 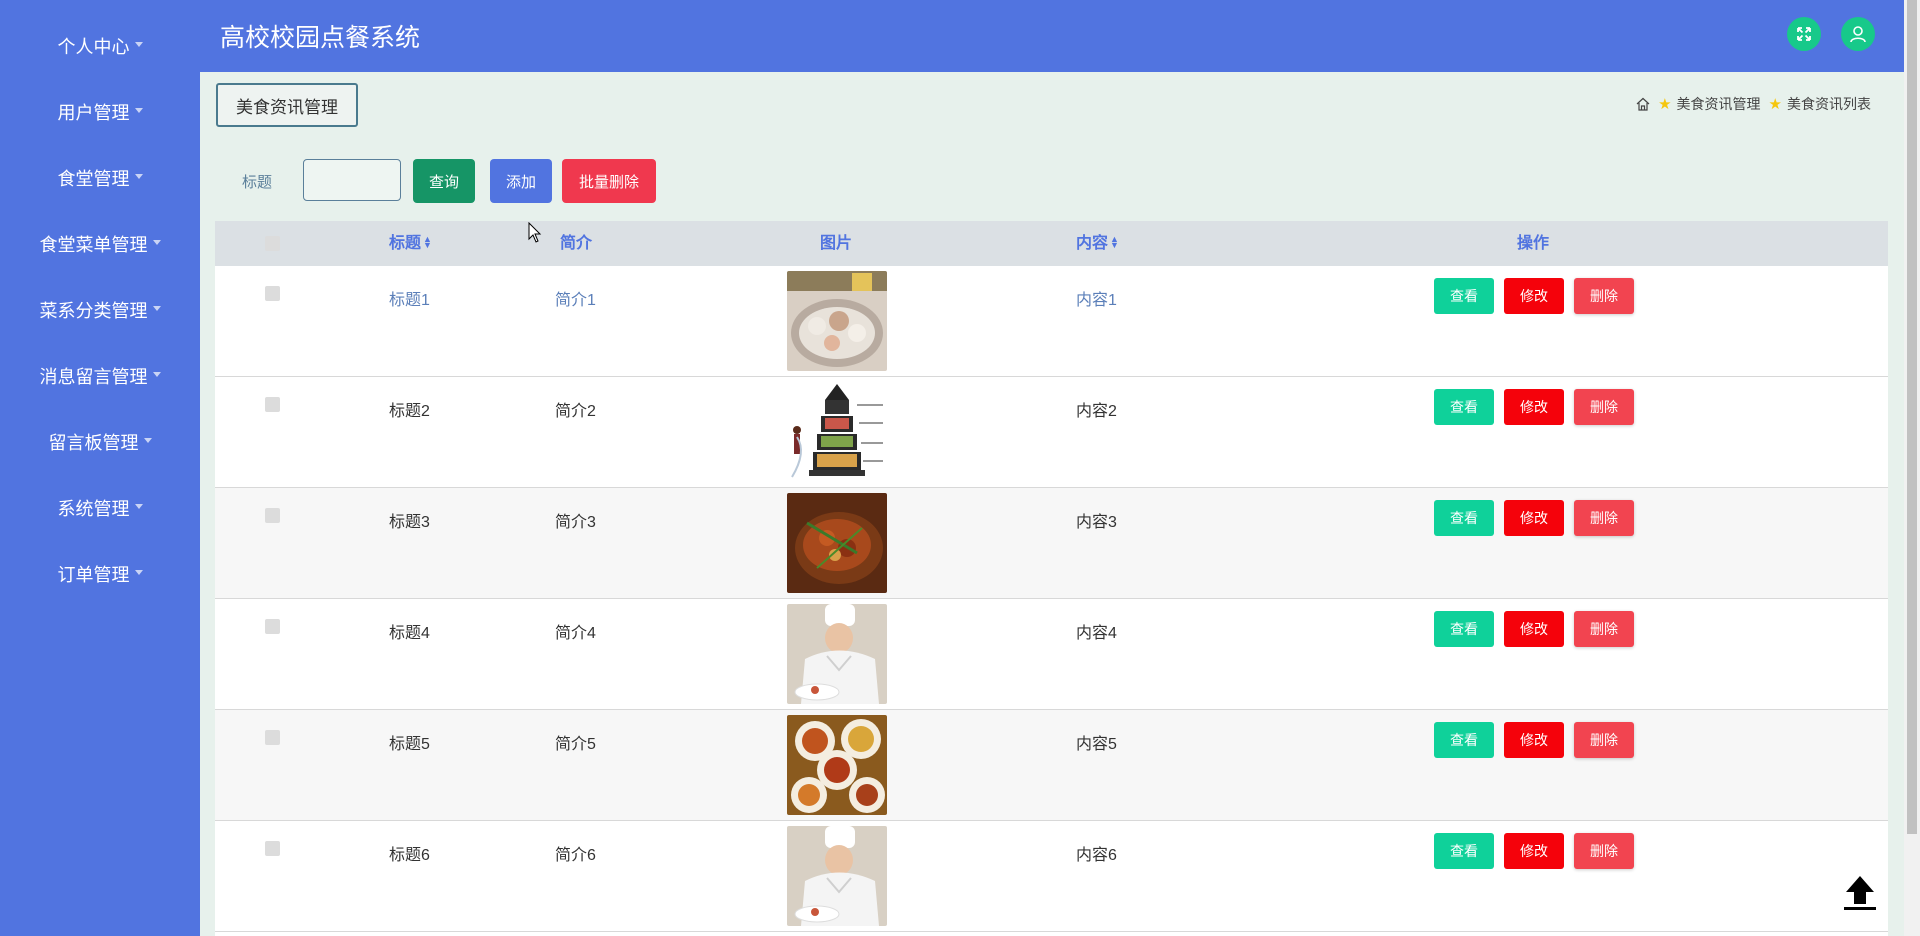 What do you see at coordinates (409, 633) in the screenshot?
I see `cell-title: 标题4` at bounding box center [409, 633].